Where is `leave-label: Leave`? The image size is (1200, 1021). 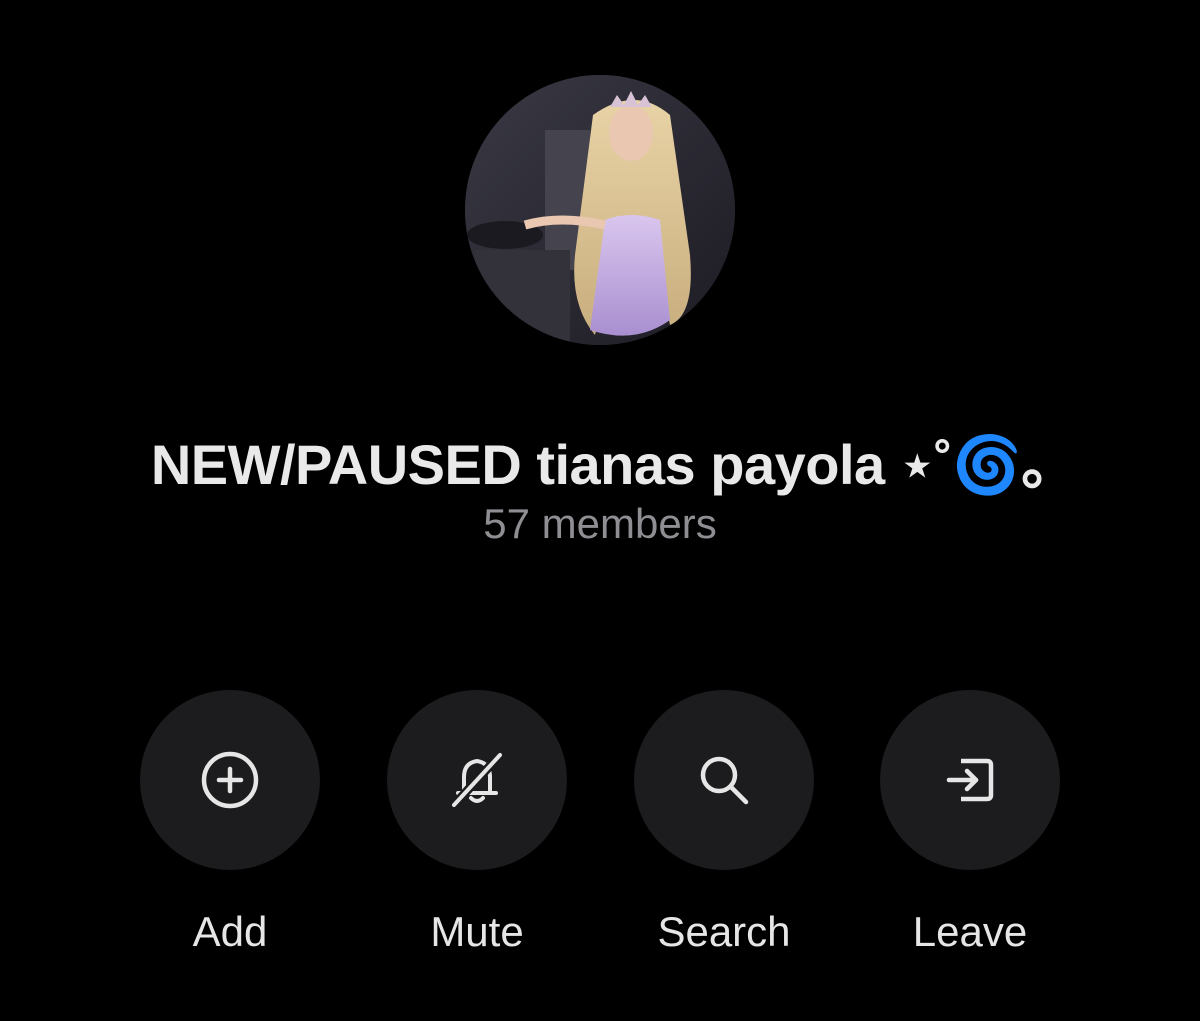 leave-label: Leave is located at coordinates (970, 931).